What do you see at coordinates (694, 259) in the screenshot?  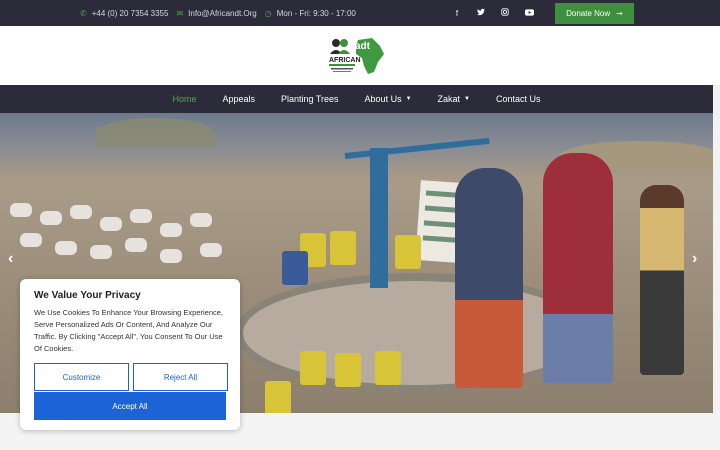 I see `slider-next-arrow-icon: ›` at bounding box center [694, 259].